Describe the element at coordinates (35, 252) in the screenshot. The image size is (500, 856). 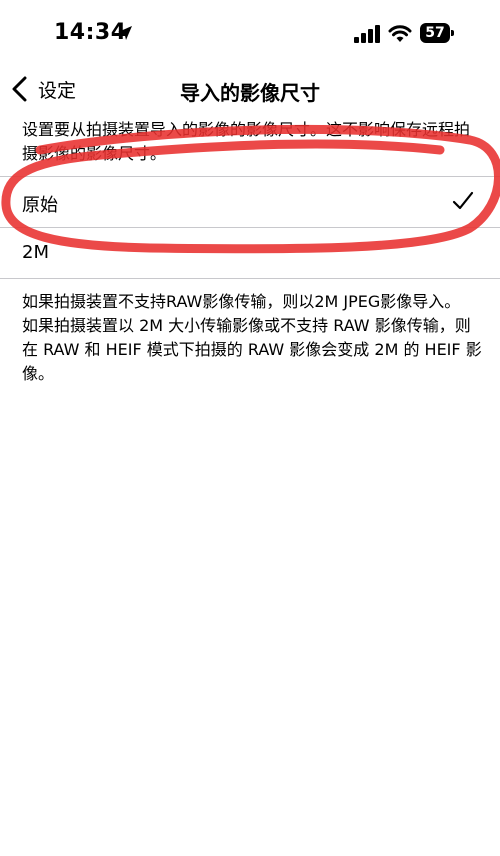
I see `option-label: 2M` at that location.